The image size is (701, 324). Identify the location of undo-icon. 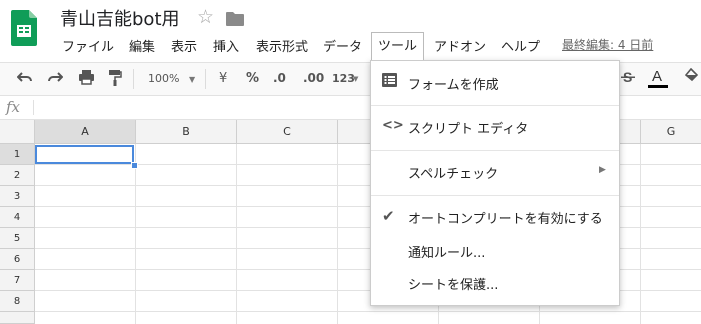
(24, 79).